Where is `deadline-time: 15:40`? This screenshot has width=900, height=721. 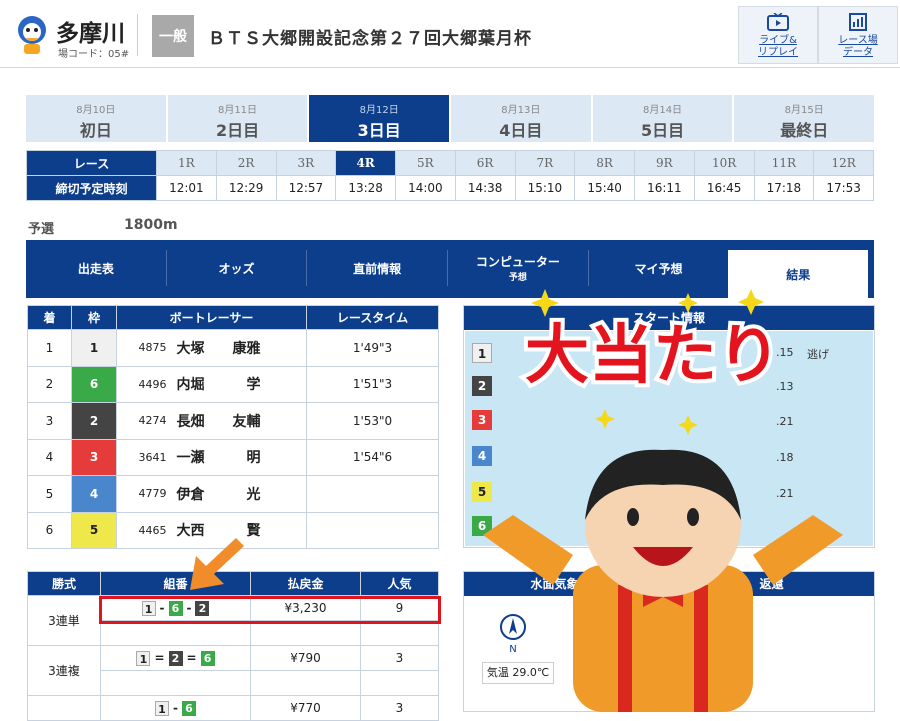
deadline-time: 15:40 is located at coordinates (604, 188).